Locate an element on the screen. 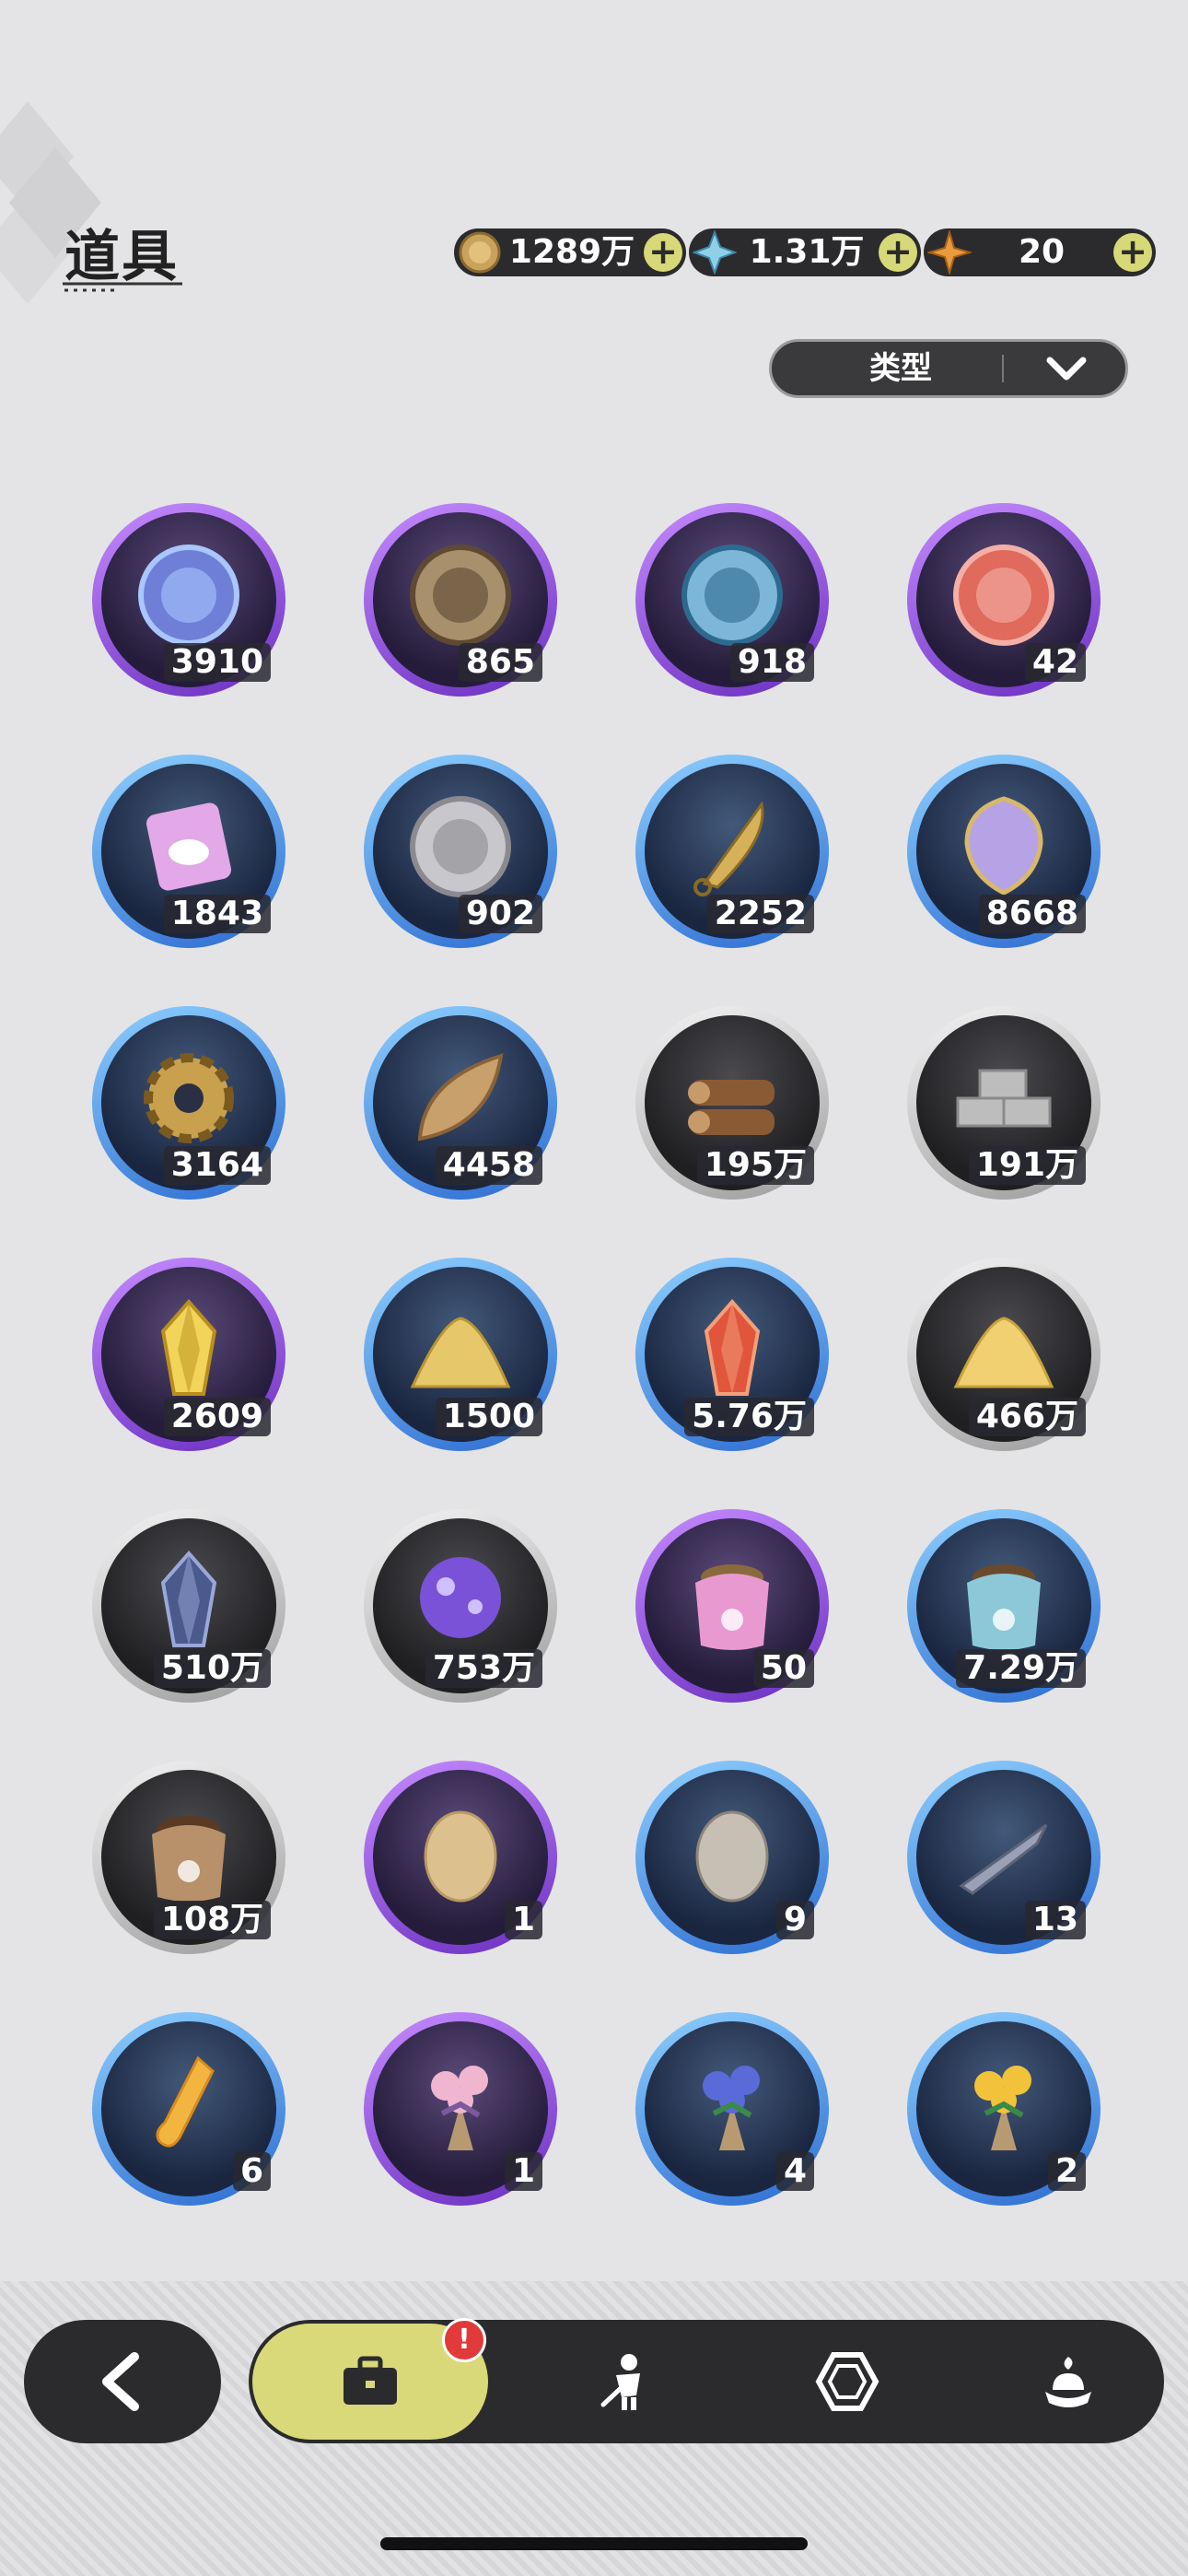 This screenshot has height=2576, width=1188. egg-icon is located at coordinates (460, 1856).